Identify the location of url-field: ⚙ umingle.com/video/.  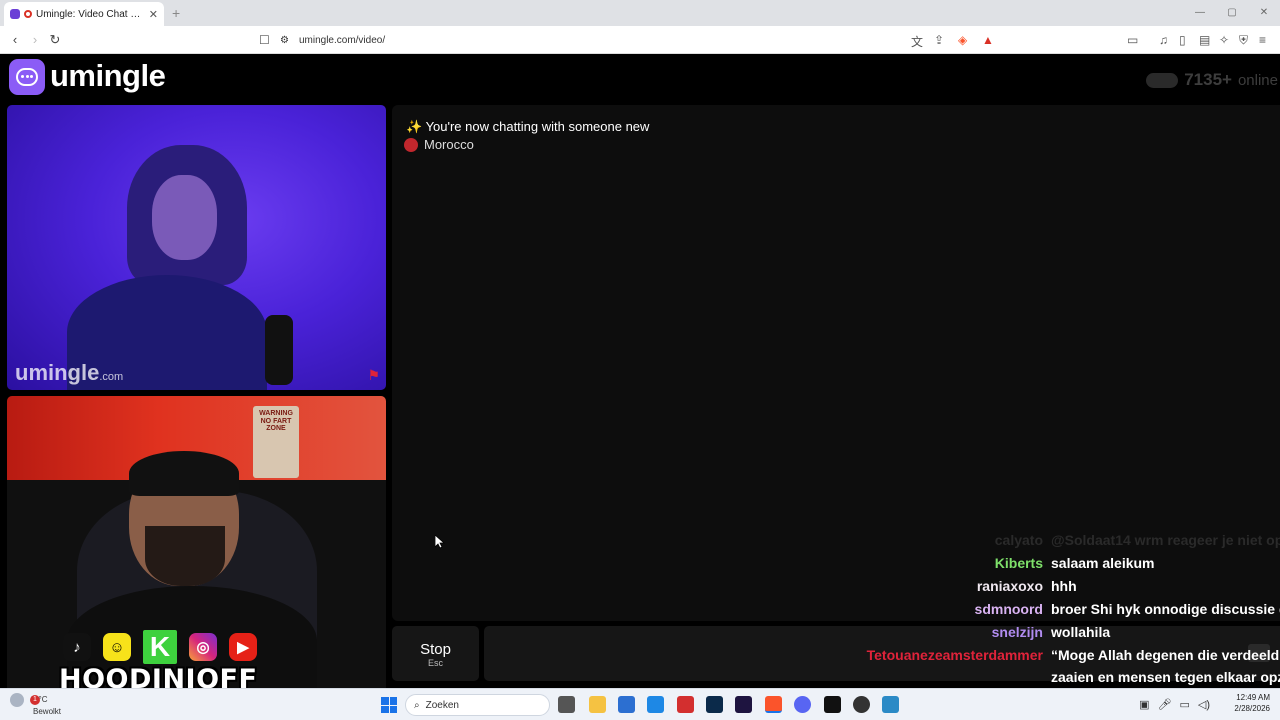
(640, 40).